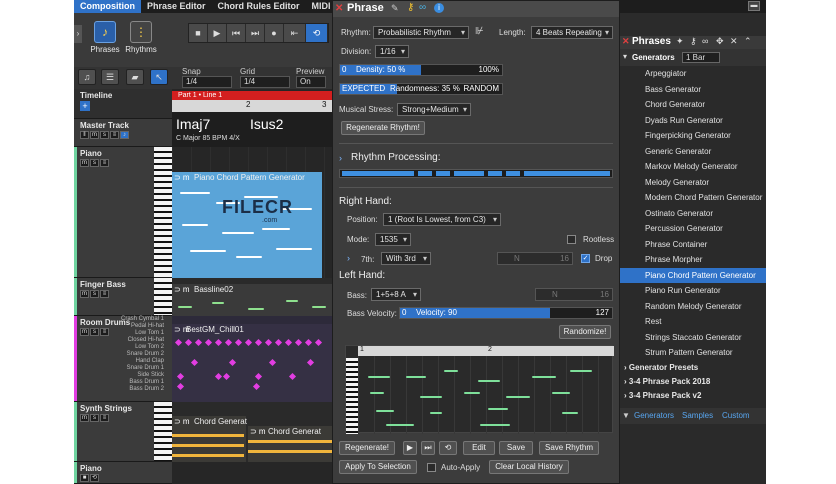 Image resolution: width=836 pixels, height=484 pixels. What do you see at coordinates (693, 338) in the screenshot?
I see `list-item: Strings Staccato Generator` at bounding box center [693, 338].